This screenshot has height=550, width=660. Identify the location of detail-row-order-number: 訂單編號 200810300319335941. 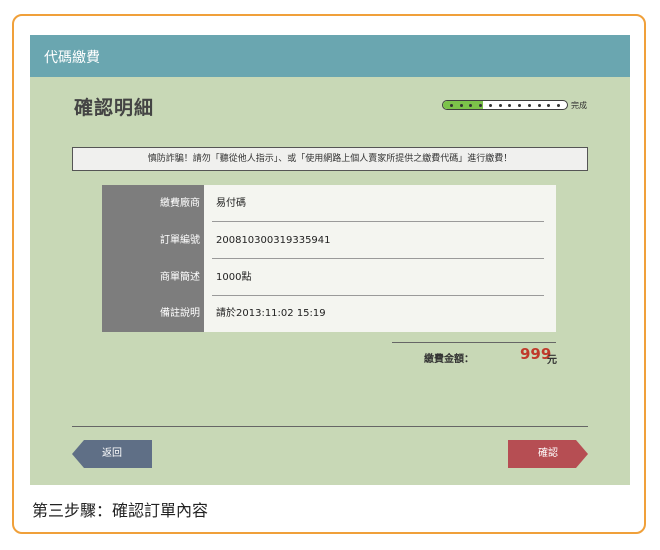
(329, 240).